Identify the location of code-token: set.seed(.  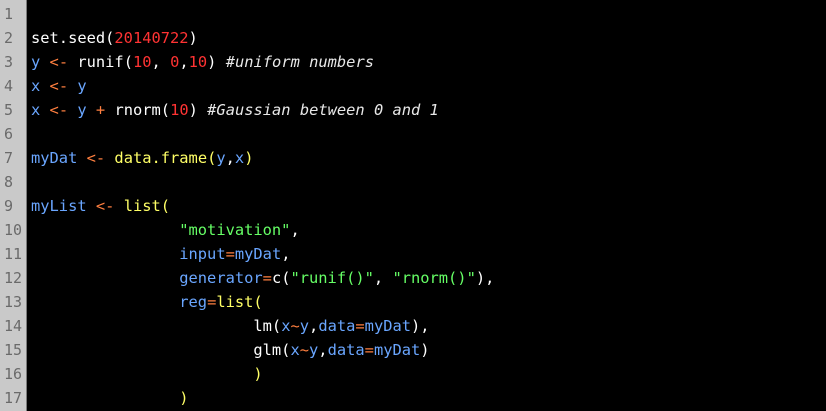
(73, 38).